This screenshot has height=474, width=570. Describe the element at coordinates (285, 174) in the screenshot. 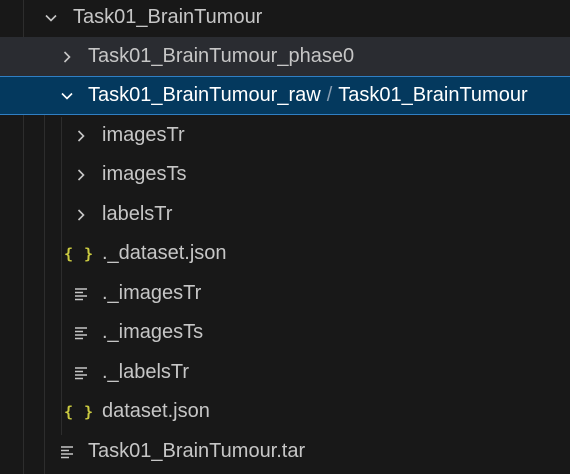

I see `tree-folder-imagests: imagesTs` at that location.